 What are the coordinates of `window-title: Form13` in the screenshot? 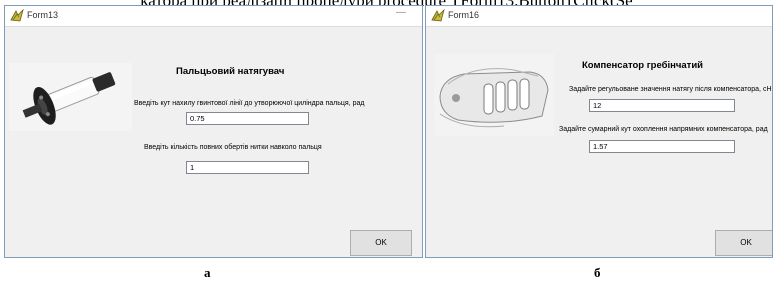 It's located at (43, 15).